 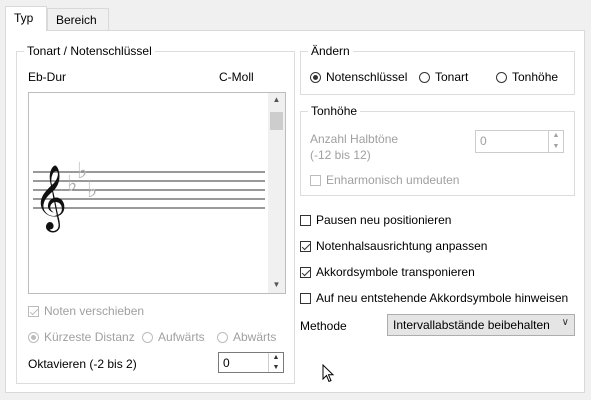 I want to click on direction-up: Aufwärts, so click(x=173, y=337).